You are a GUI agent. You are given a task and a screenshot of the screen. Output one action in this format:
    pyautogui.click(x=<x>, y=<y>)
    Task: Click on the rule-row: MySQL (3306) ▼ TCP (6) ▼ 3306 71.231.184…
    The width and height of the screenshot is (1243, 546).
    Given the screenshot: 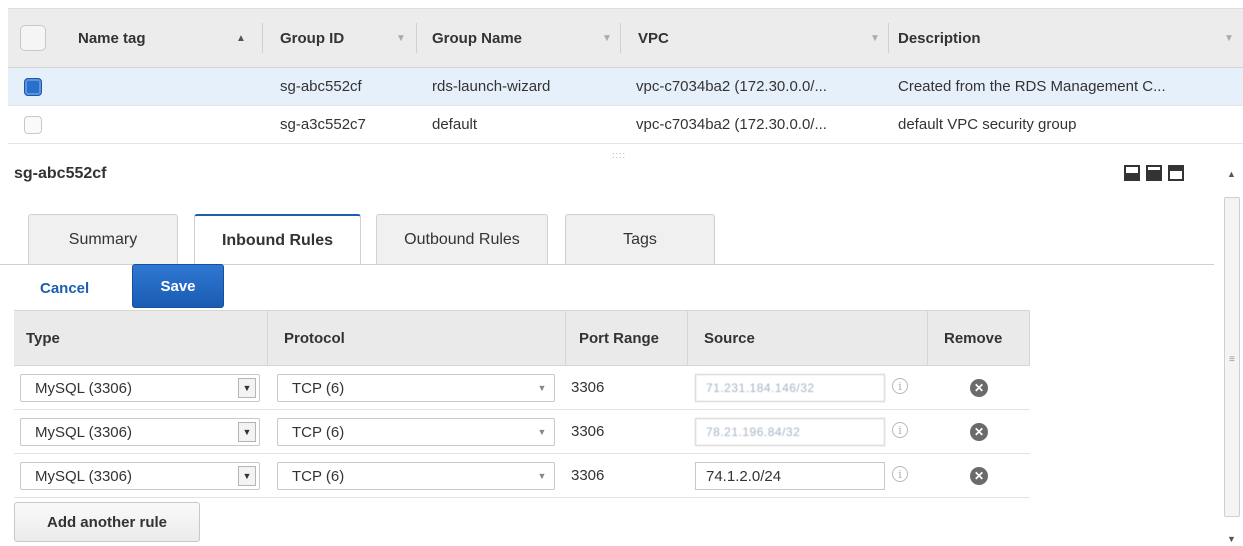 What is the action you would take?
    pyautogui.click(x=522, y=388)
    